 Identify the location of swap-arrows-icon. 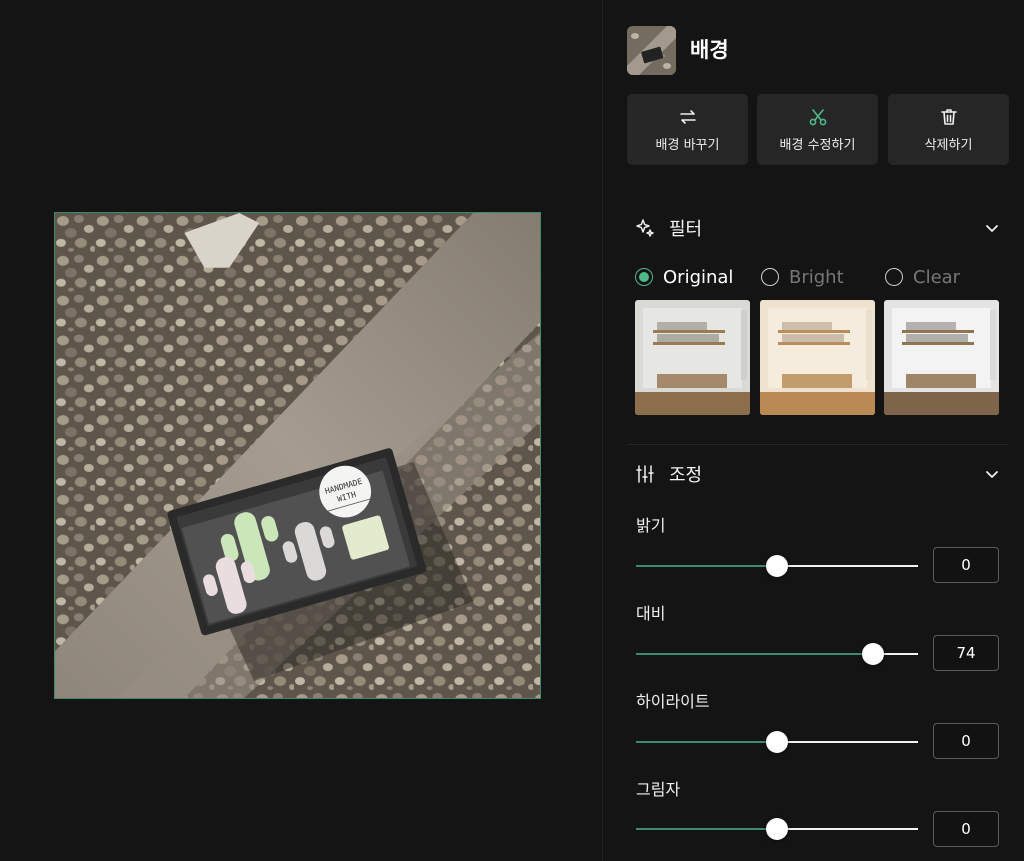
(688, 117).